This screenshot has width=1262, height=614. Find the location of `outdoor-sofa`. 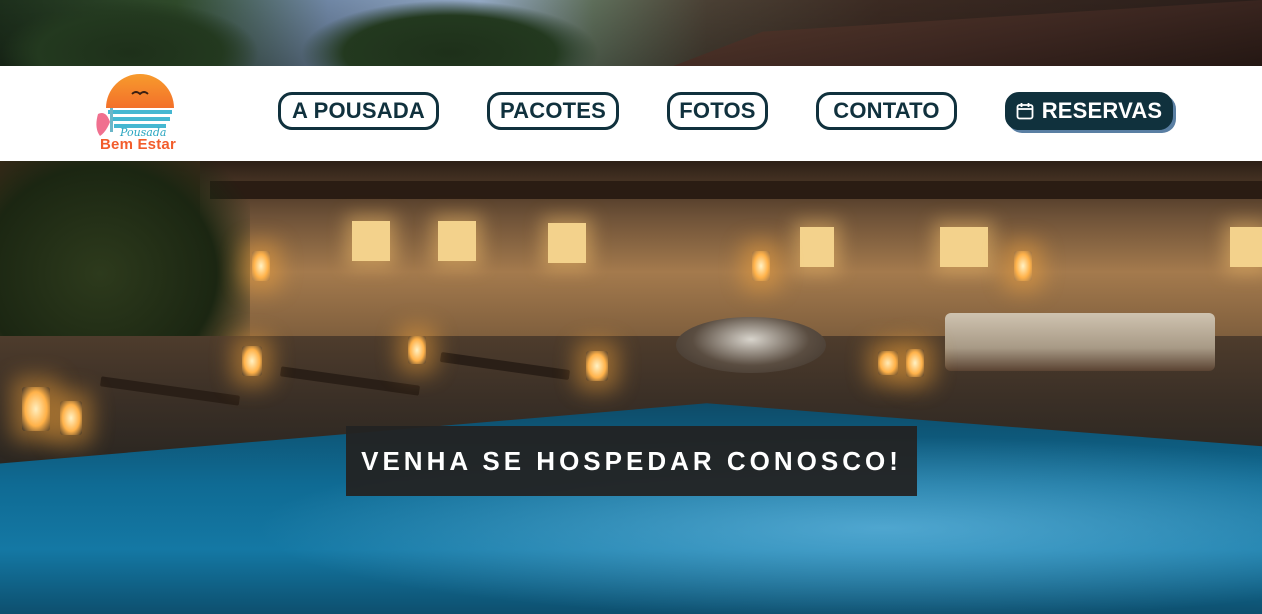

outdoor-sofa is located at coordinates (1080, 342).